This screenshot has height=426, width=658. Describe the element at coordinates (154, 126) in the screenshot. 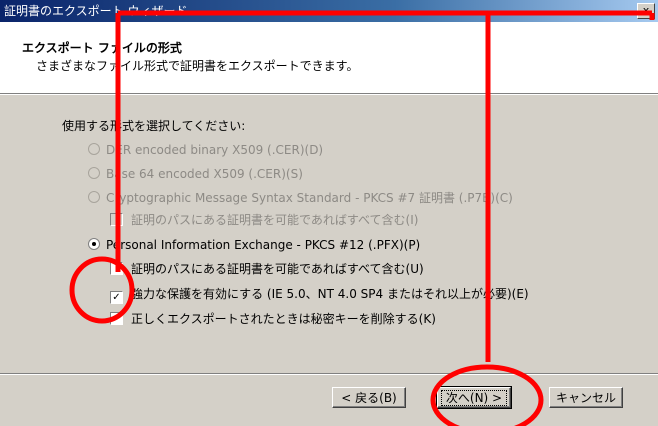

I see `format-prompt: 使用する形式を選択してください:` at that location.